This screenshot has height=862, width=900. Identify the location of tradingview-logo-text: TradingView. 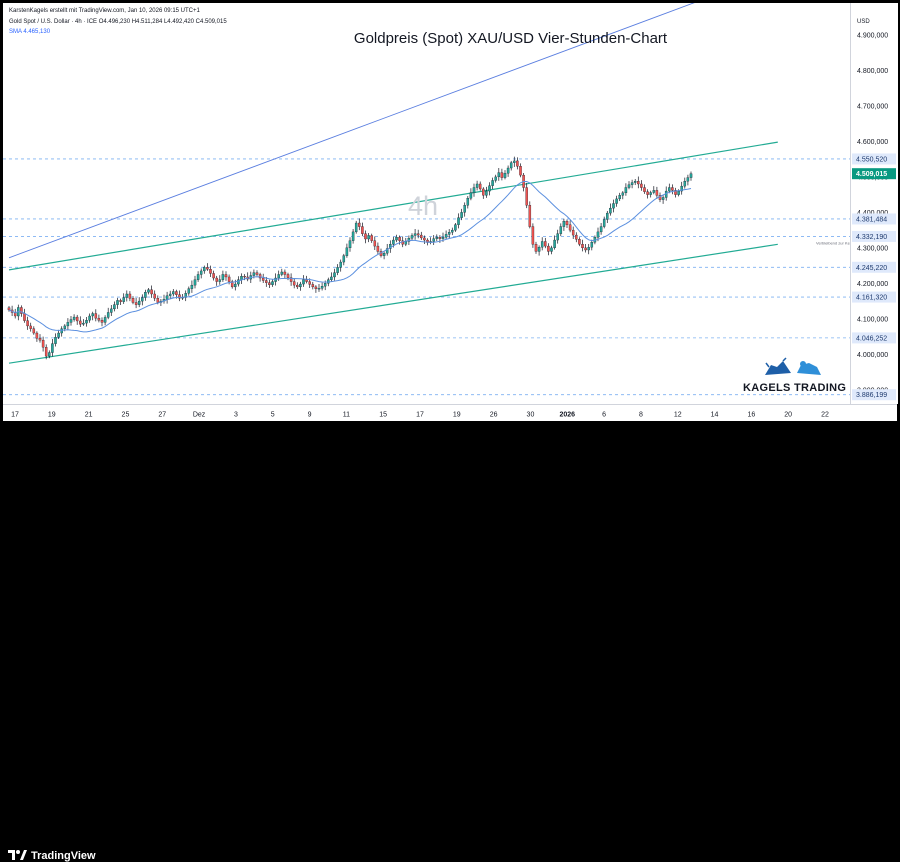
(63, 856).